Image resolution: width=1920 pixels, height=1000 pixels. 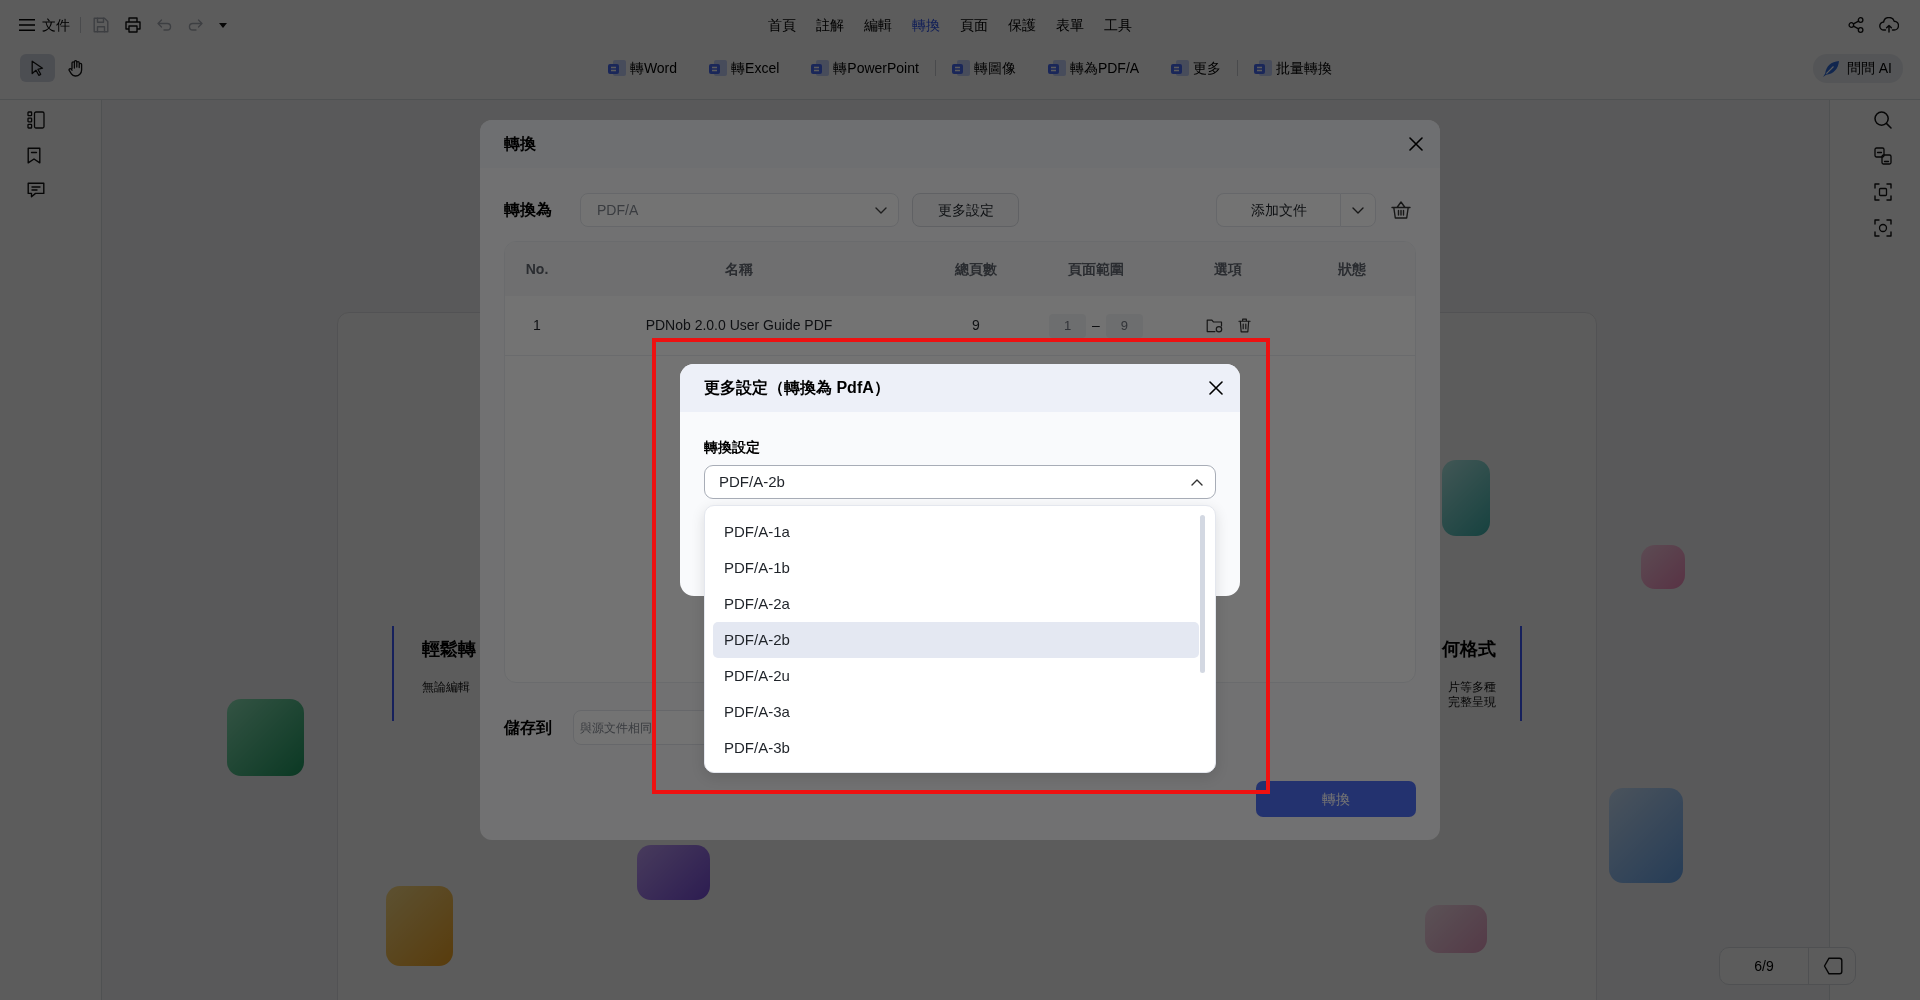 What do you see at coordinates (1293, 68) in the screenshot?
I see `toolbar-button: 批量轉換` at bounding box center [1293, 68].